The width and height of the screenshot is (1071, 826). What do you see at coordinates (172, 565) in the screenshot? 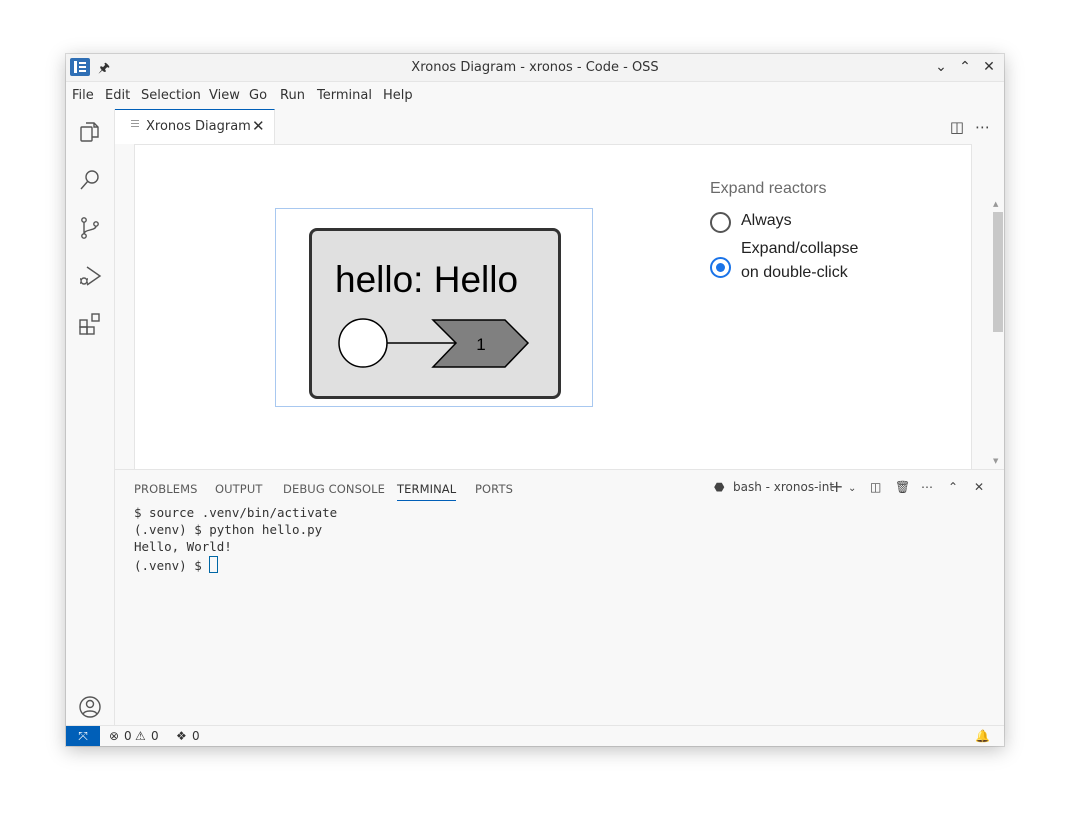
I see `terminal-prompt: (.venv) $` at bounding box center [172, 565].